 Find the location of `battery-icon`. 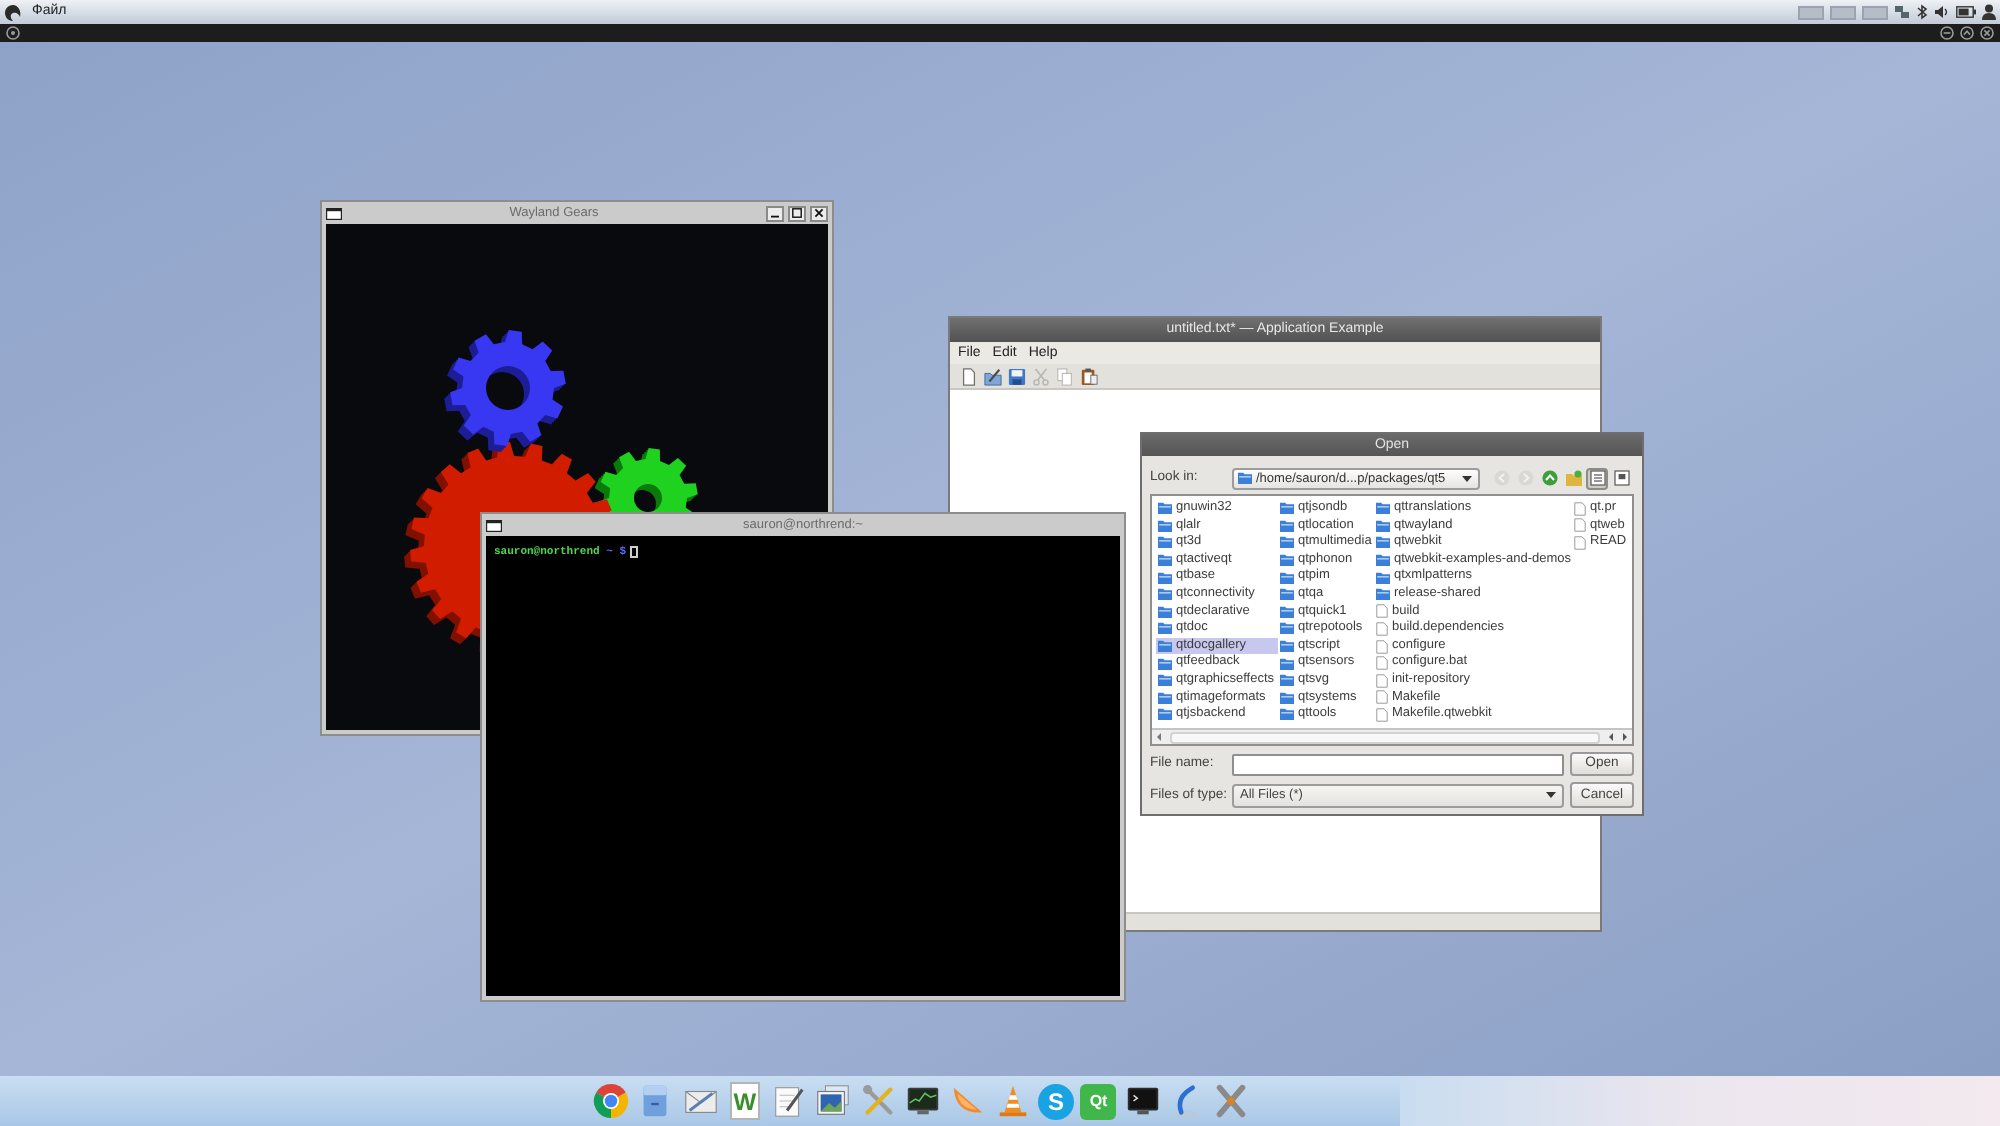

battery-icon is located at coordinates (1966, 12).